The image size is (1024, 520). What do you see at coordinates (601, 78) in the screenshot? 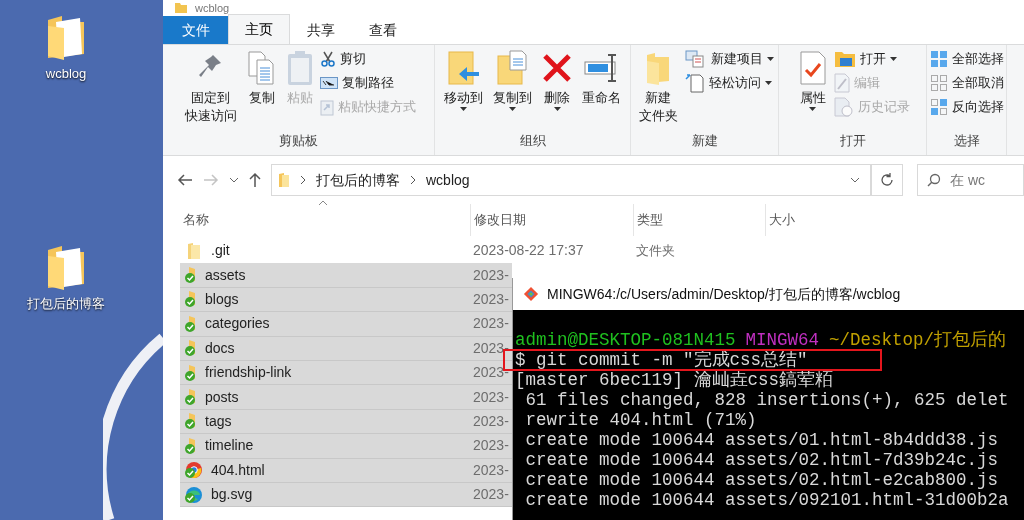
I see `ribbon-button: 重命名` at bounding box center [601, 78].